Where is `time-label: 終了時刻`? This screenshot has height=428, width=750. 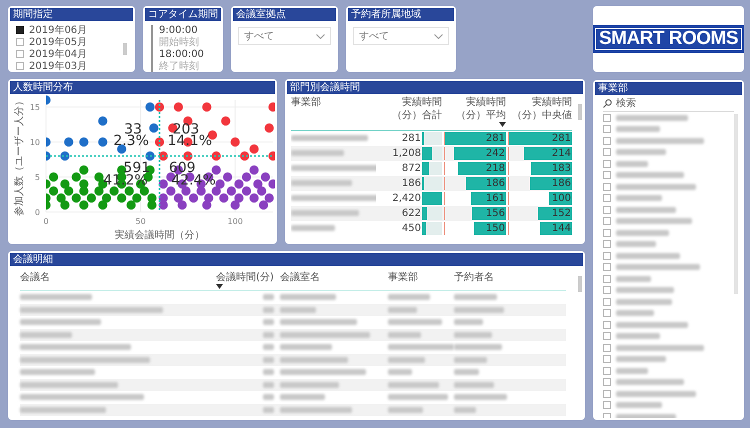 time-label: 終了時刻 is located at coordinates (179, 66).